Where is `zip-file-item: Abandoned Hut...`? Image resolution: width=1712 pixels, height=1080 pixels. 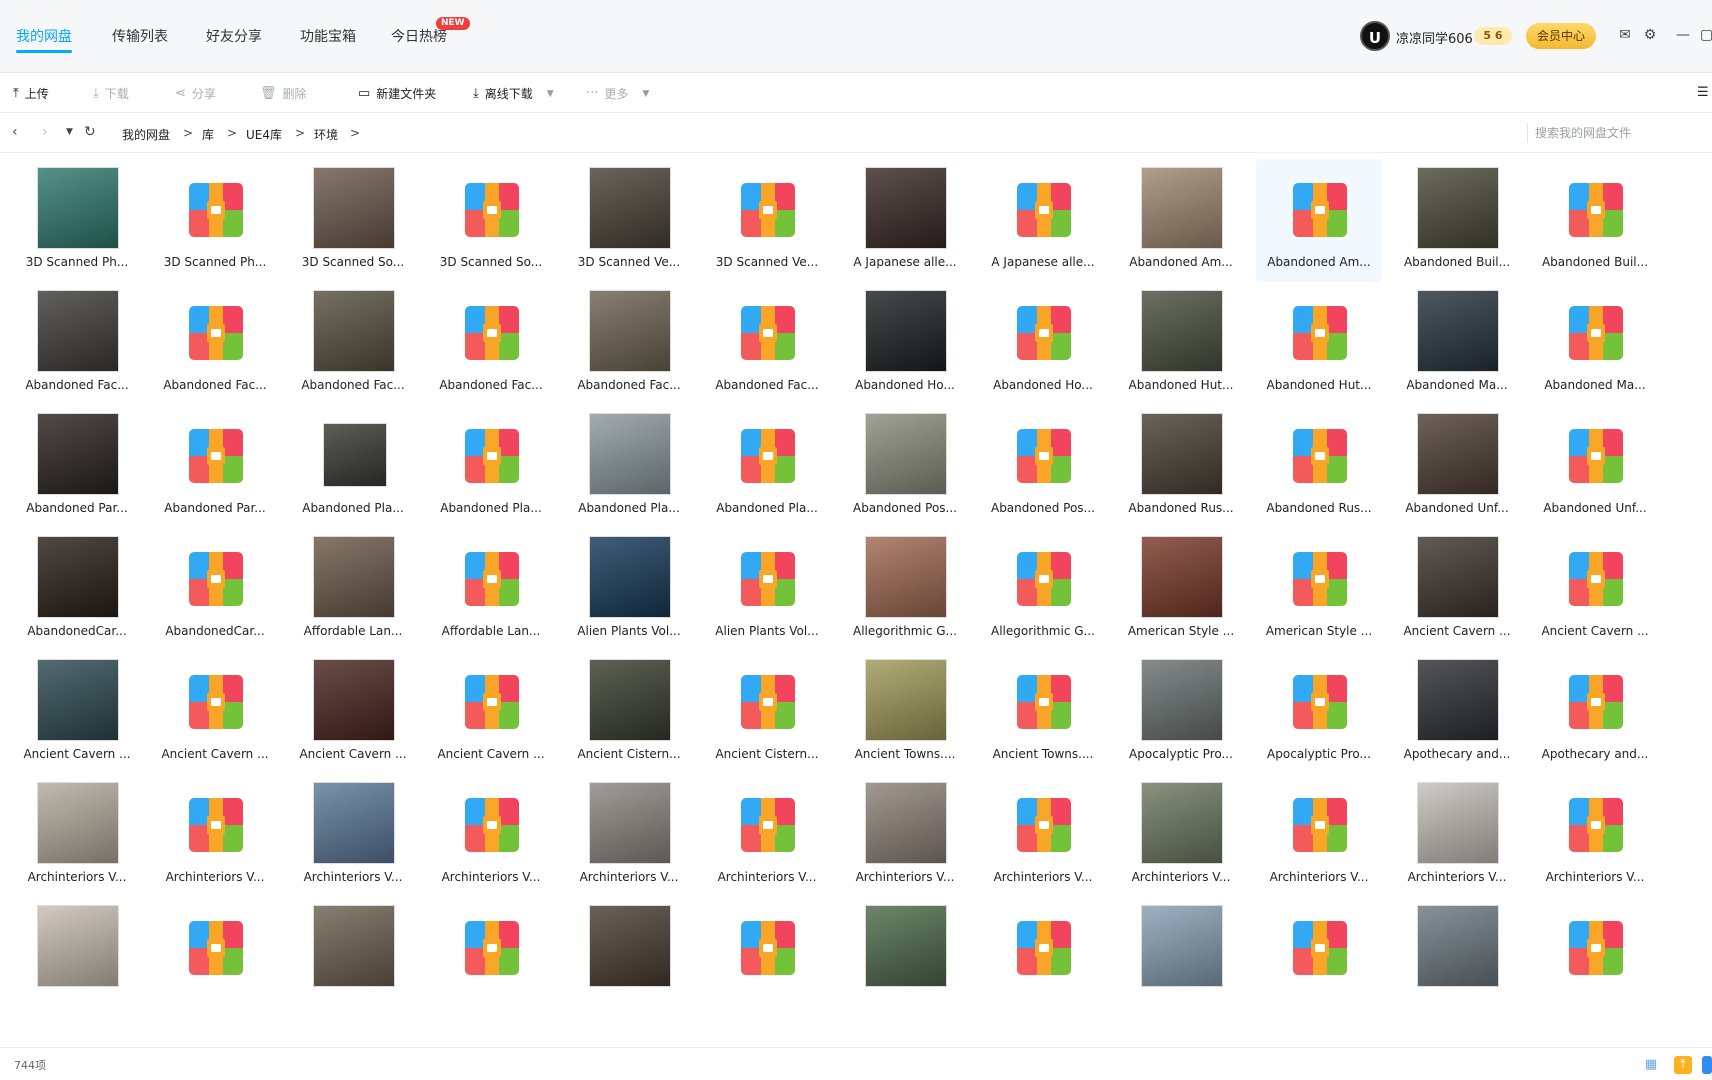
zip-file-item: Abandoned Hut... is located at coordinates (1319, 343).